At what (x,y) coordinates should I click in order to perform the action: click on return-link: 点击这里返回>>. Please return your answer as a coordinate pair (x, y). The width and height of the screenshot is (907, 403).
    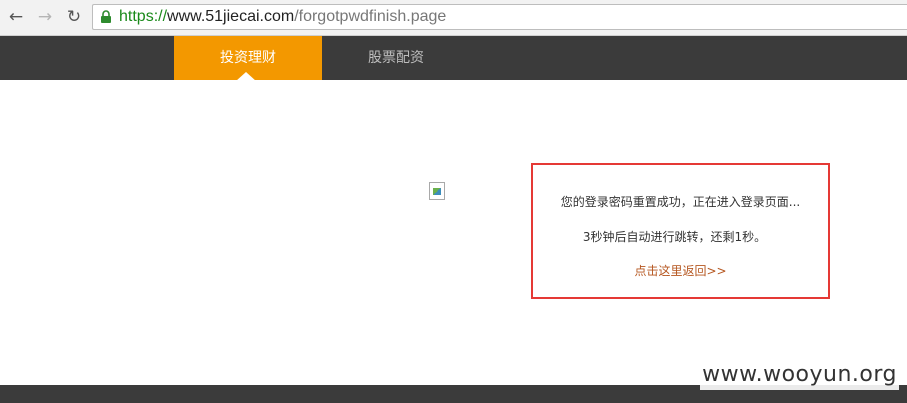
    Looking at the image, I should click on (680, 270).